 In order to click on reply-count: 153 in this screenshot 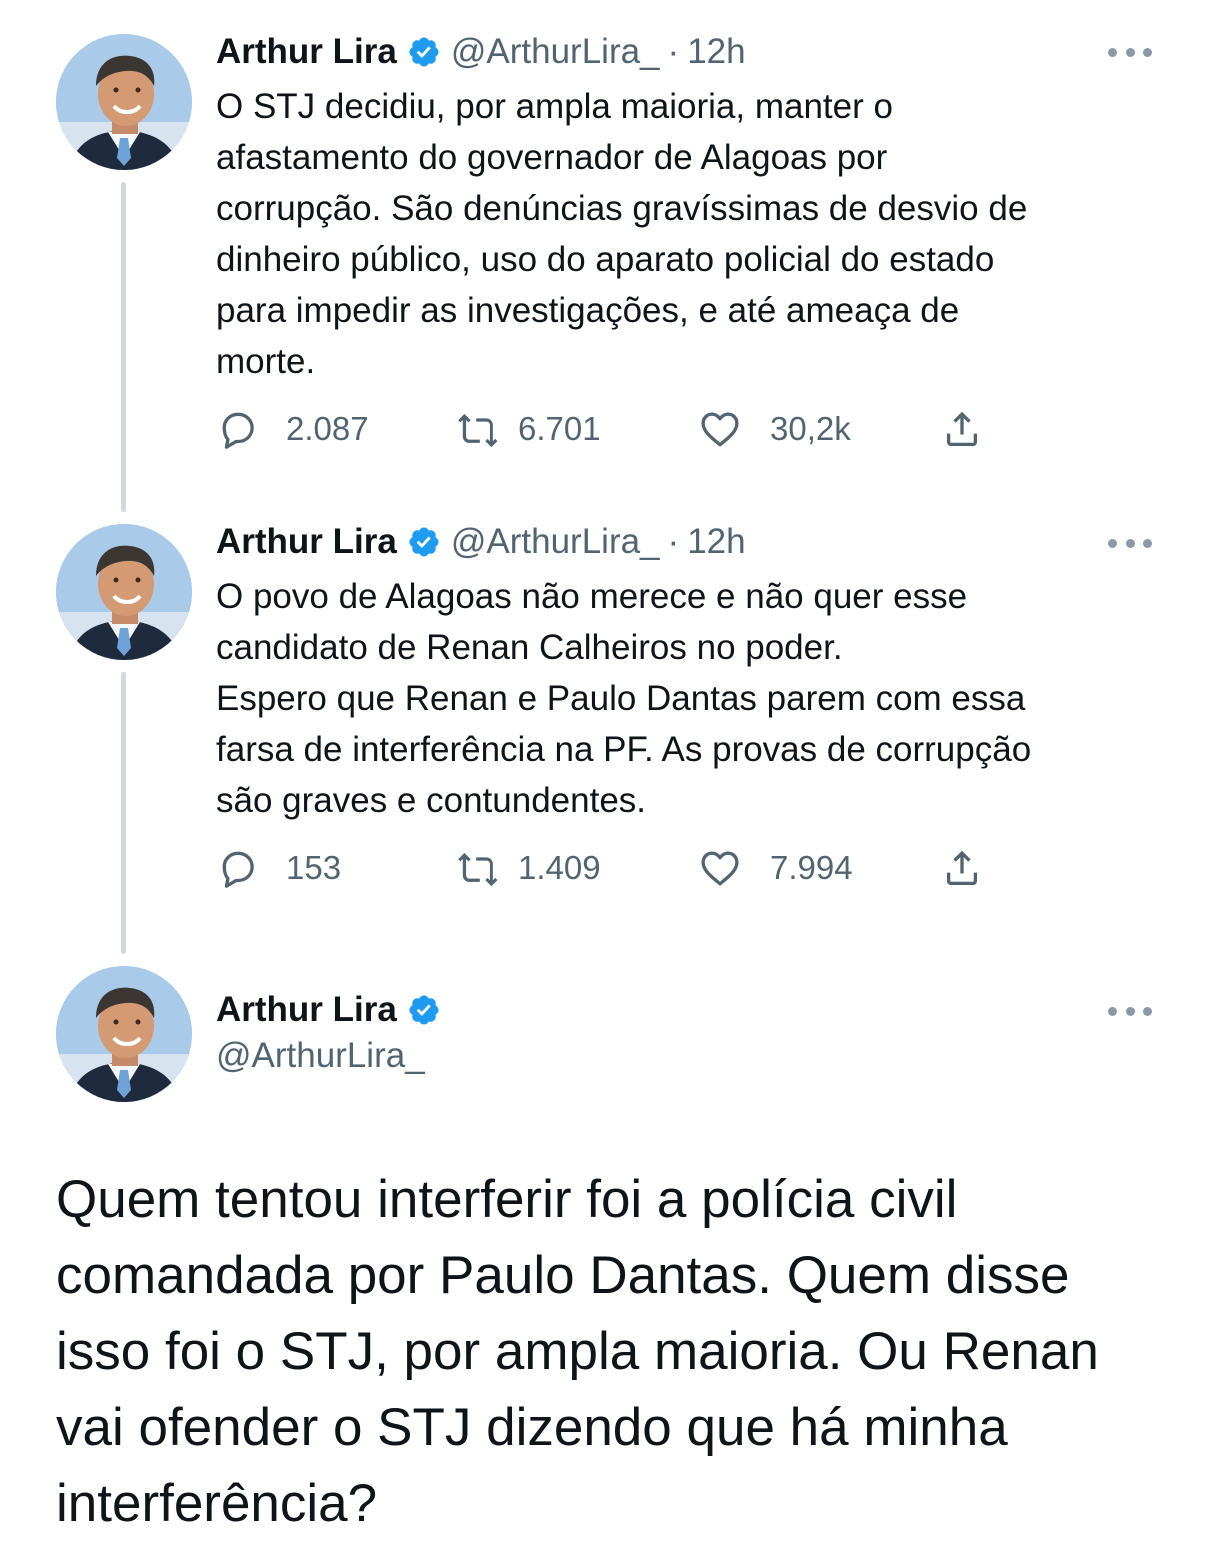, I will do `click(314, 867)`.